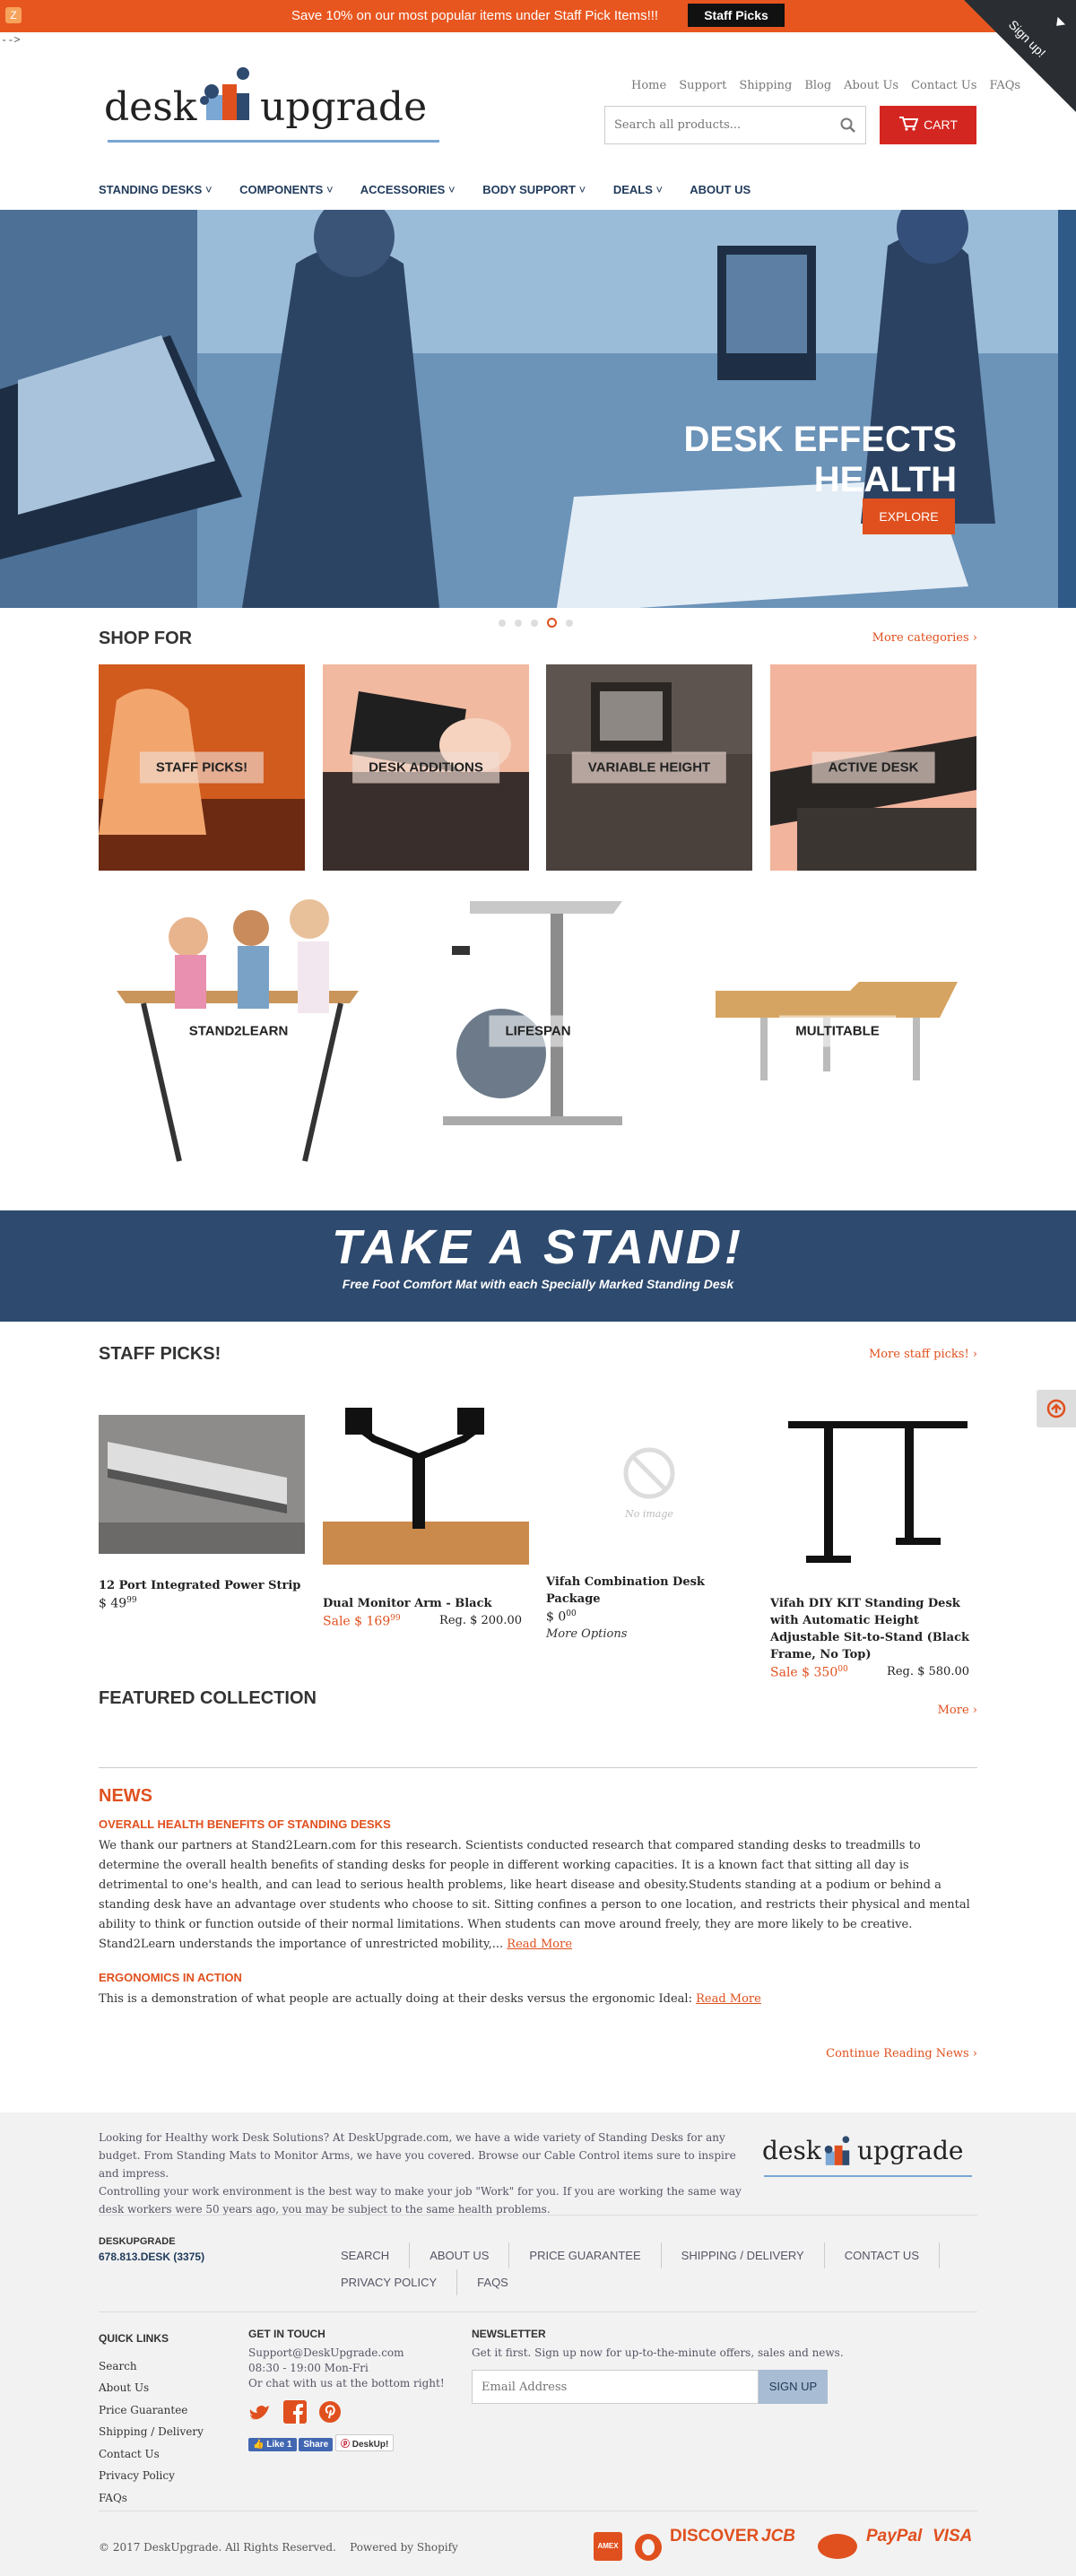 The width and height of the screenshot is (1076, 2576). I want to click on news-post-title: ERGONOMICS IN ACTION, so click(538, 1977).